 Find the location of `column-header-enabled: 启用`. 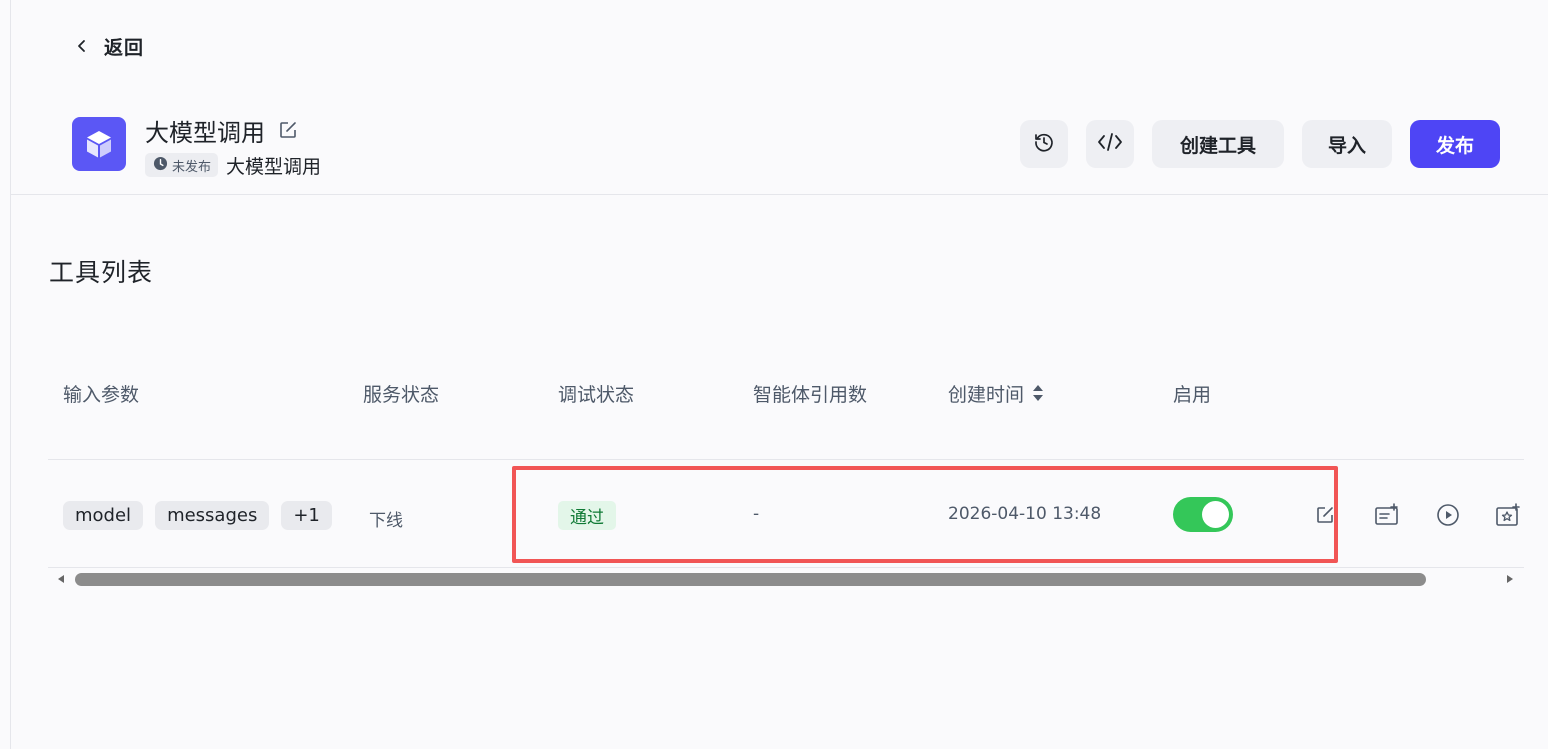

column-header-enabled: 启用 is located at coordinates (1192, 394).